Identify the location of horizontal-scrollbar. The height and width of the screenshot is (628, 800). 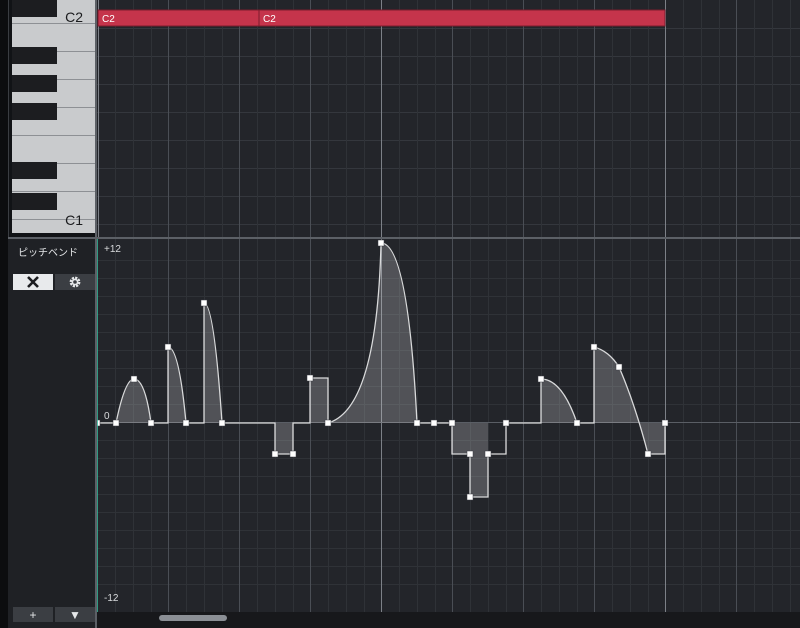
(448, 620).